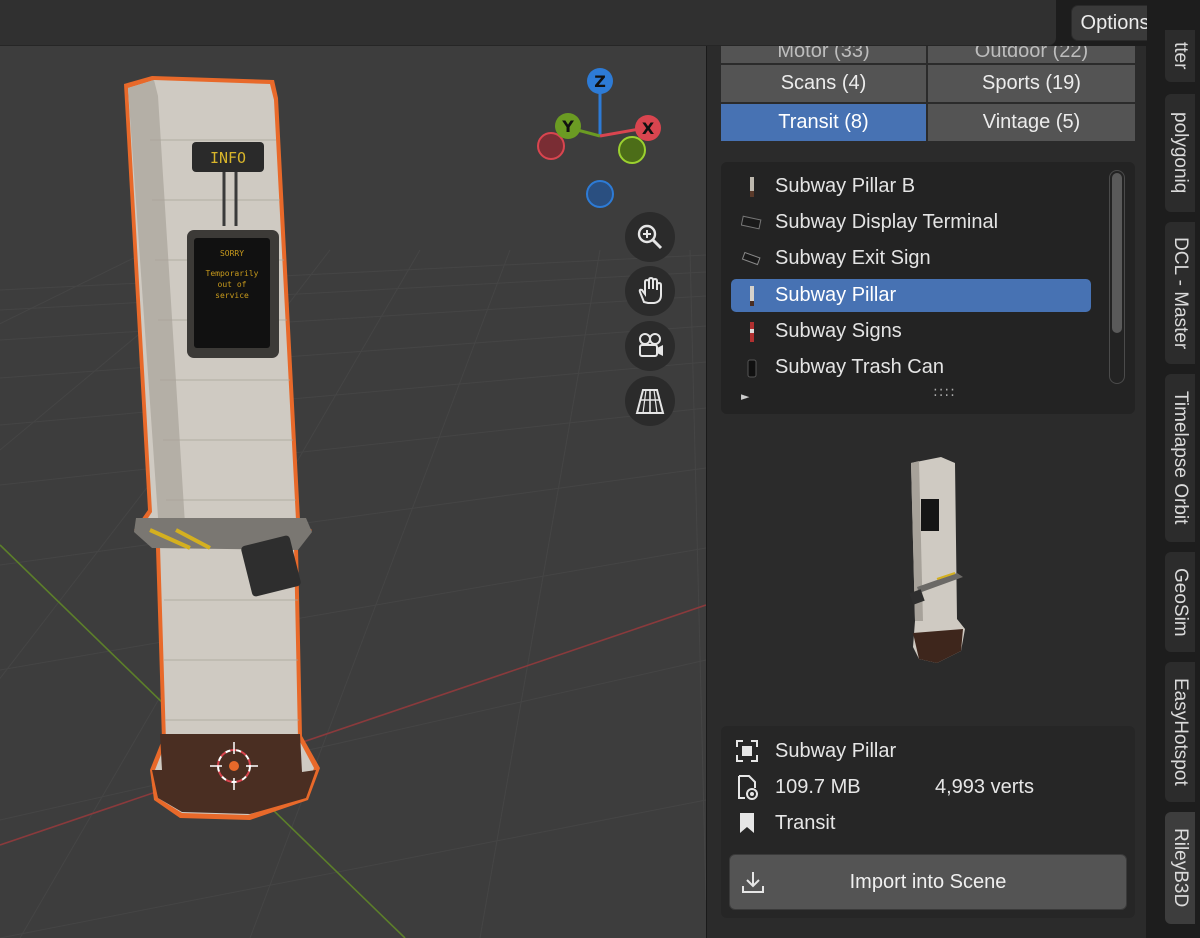  What do you see at coordinates (823, 83) in the screenshot?
I see `category-scans: Scans (4)` at bounding box center [823, 83].